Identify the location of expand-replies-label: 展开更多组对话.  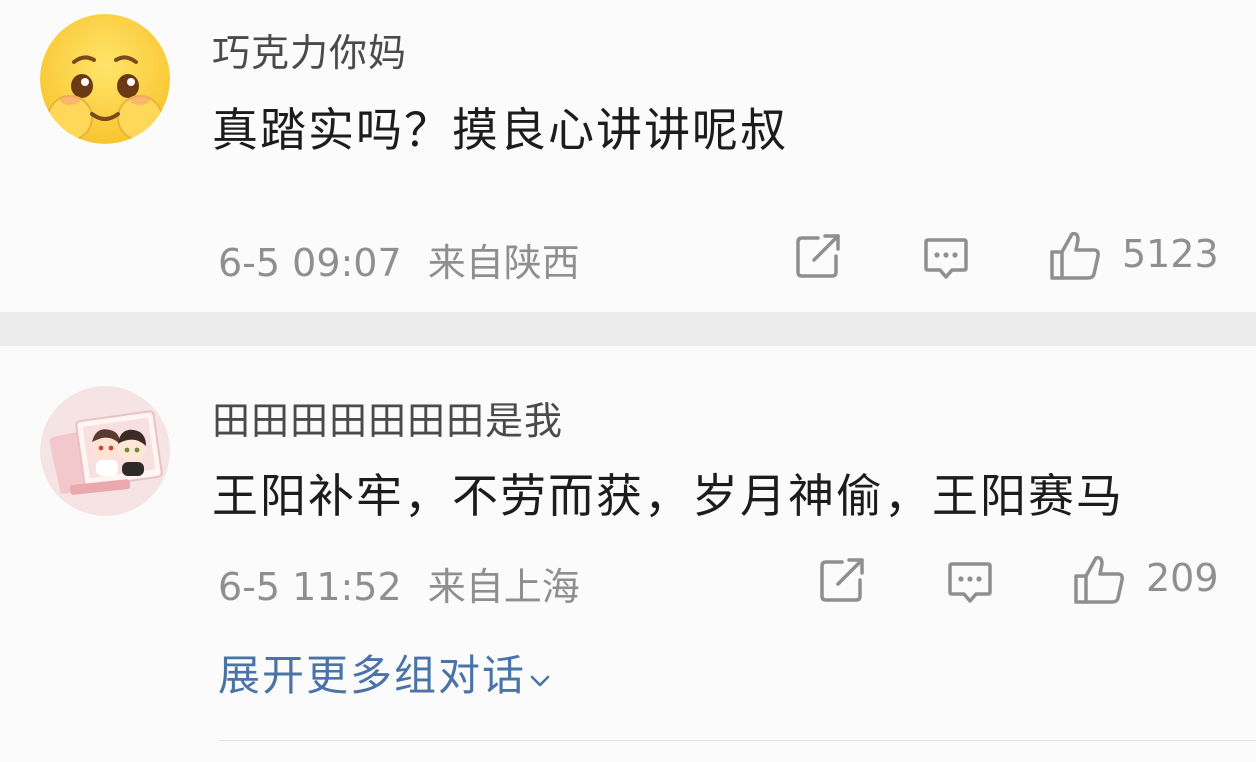
(372, 675).